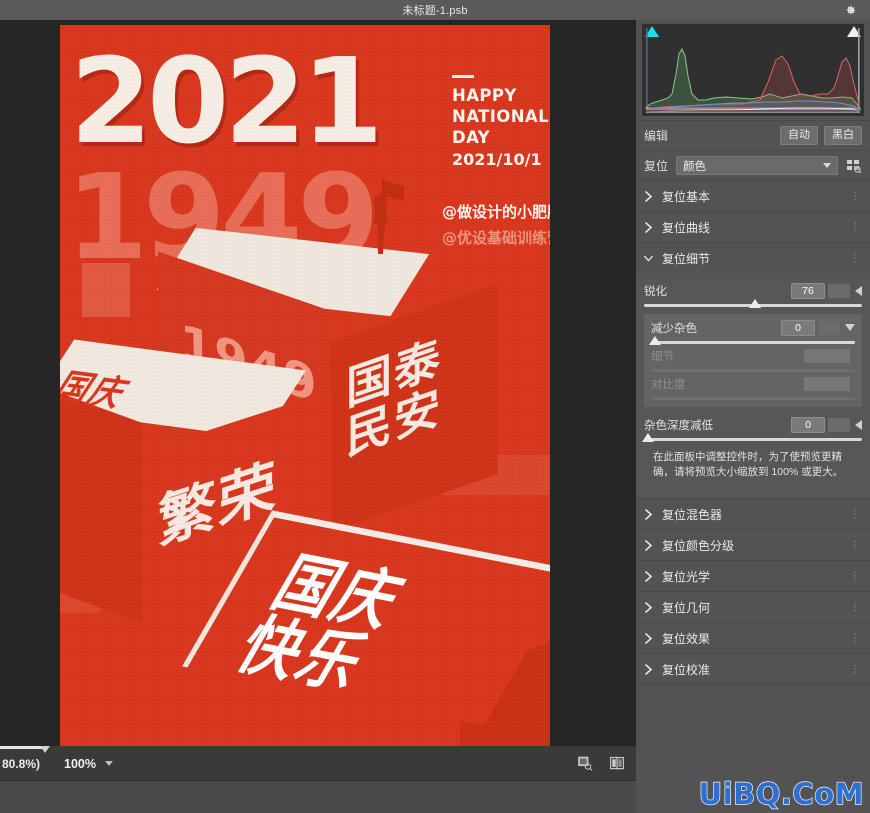 The image size is (870, 813). I want to click on noise-contrast-header: 对比度, so click(753, 383).